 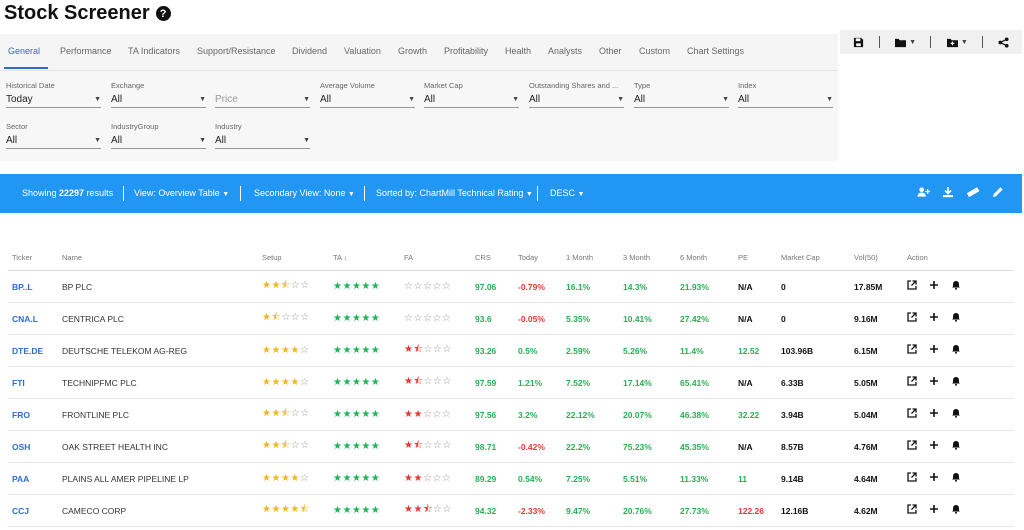 What do you see at coordinates (262, 99) in the screenshot?
I see `filter-select: Price ▼` at bounding box center [262, 99].